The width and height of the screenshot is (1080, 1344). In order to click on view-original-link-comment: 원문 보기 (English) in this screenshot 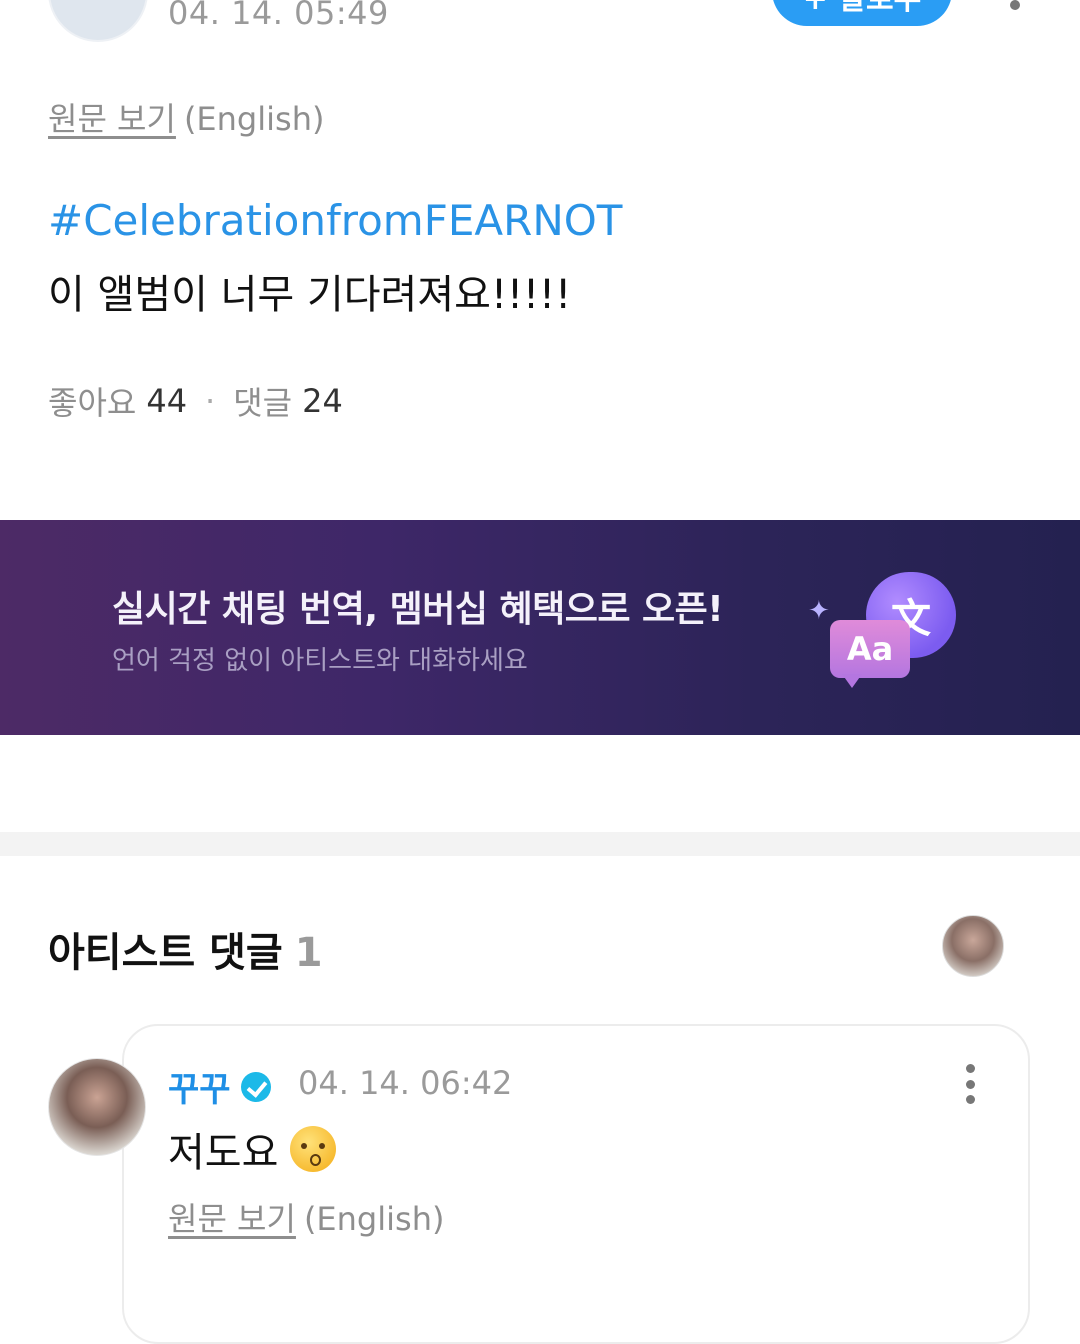, I will do `click(306, 1217)`.